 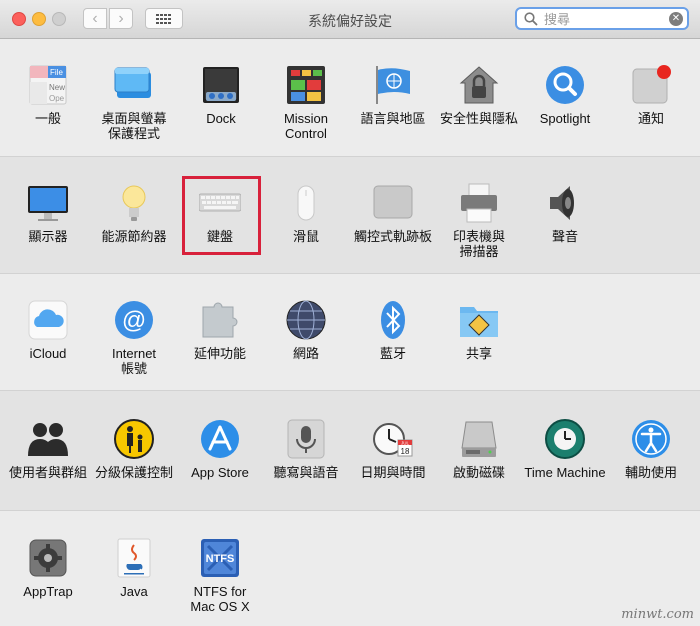 What do you see at coordinates (565, 85) in the screenshot?
I see `spotlight-icon` at bounding box center [565, 85].